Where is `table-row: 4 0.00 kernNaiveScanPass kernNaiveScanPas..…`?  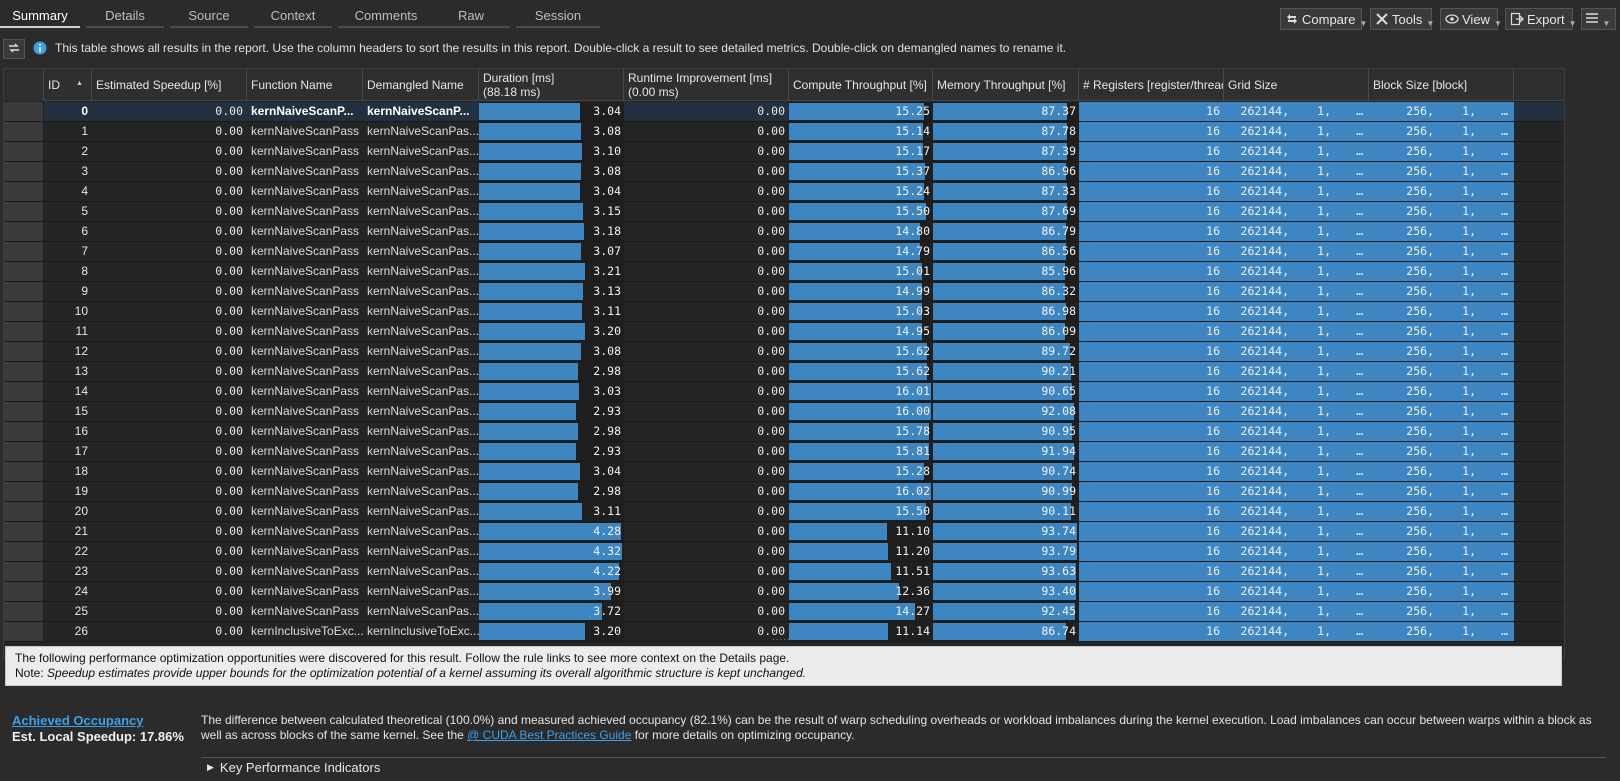
table-row: 4 0.00 kernNaiveScanPass kernNaiveScanPas..… is located at coordinates (784, 192).